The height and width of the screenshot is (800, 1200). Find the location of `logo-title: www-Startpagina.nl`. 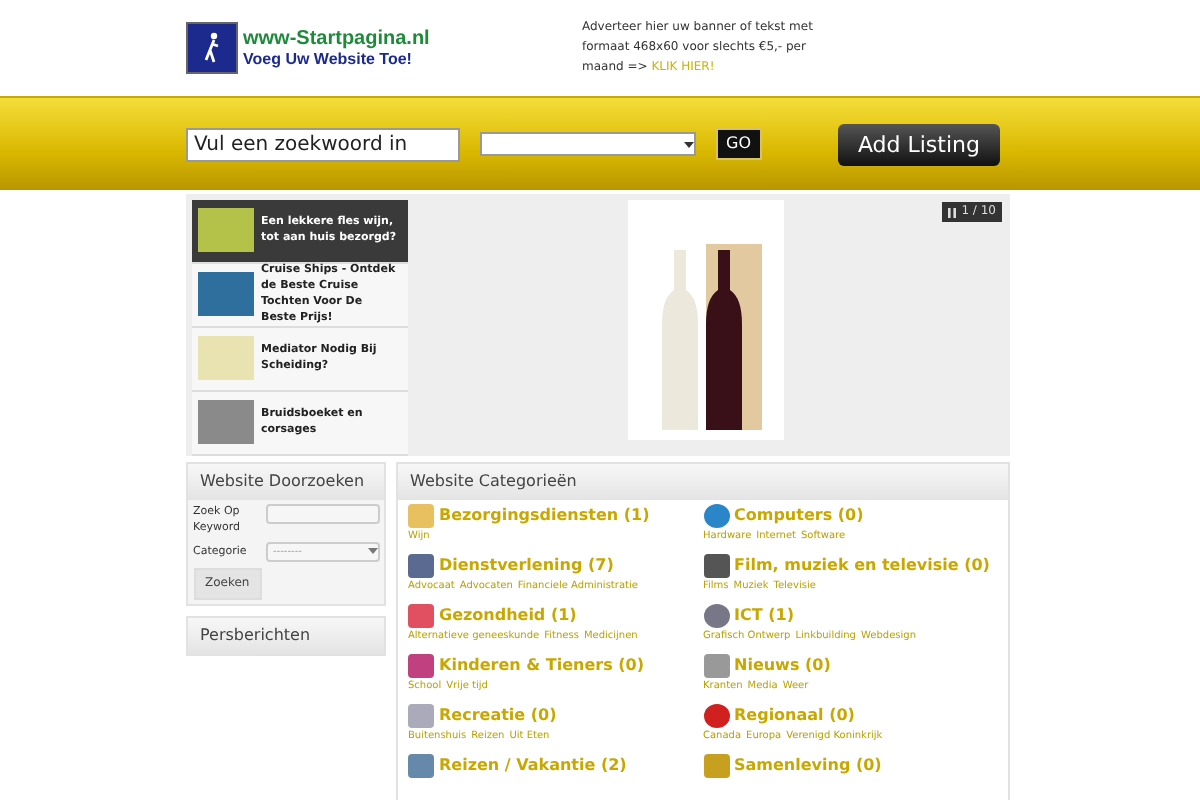

logo-title: www-Startpagina.nl is located at coordinates (336, 39).